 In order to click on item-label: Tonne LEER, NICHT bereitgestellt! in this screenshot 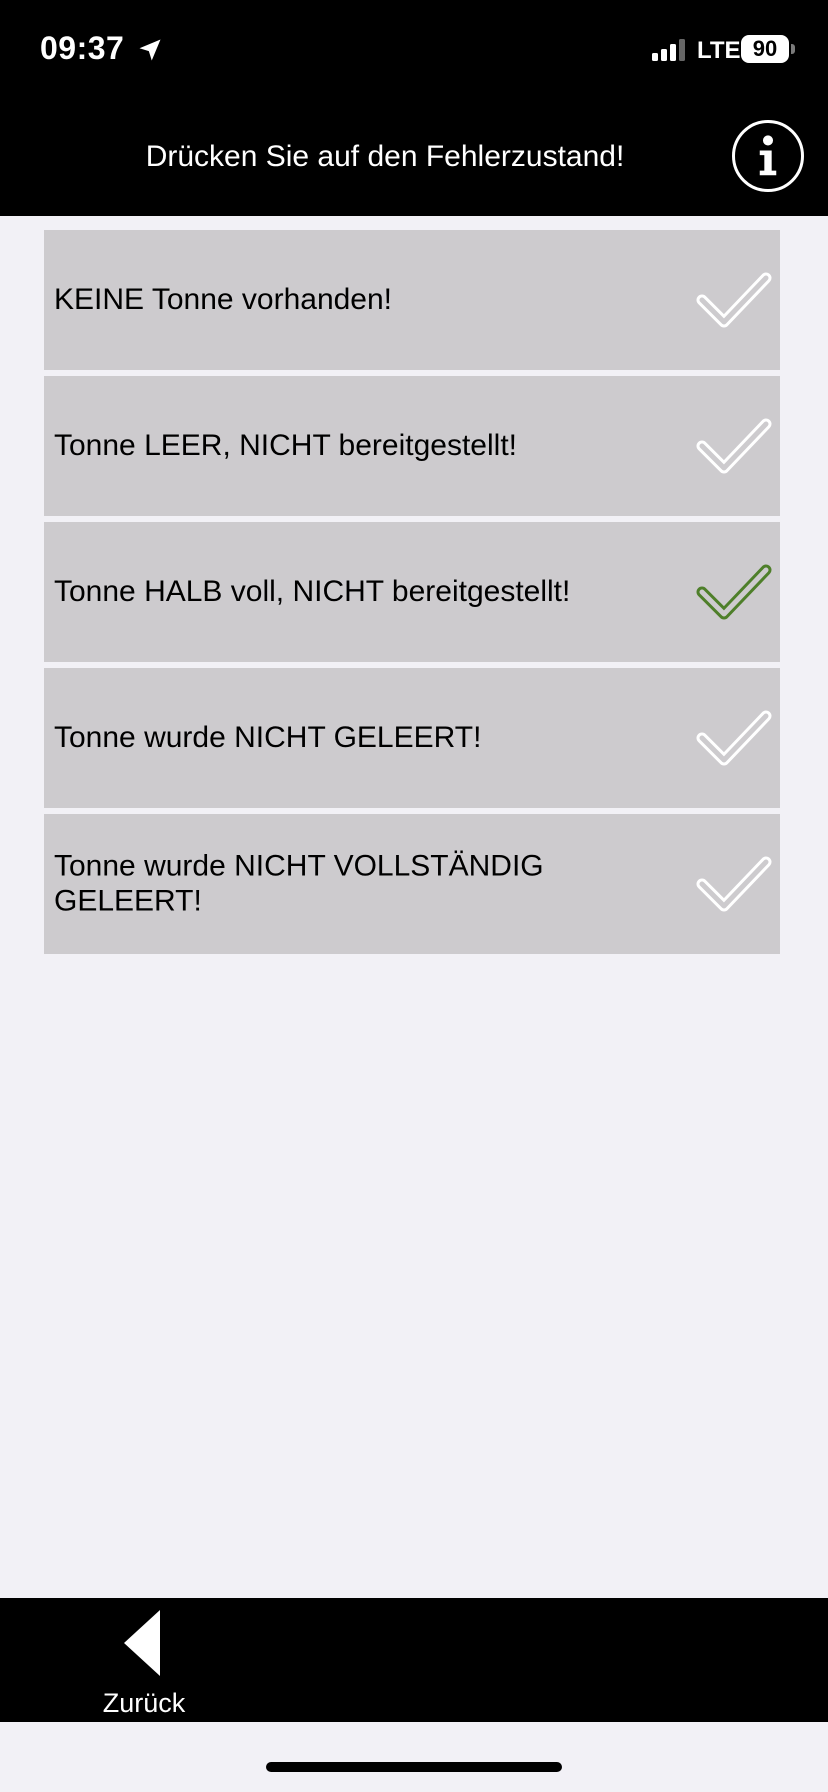, I will do `click(285, 445)`.